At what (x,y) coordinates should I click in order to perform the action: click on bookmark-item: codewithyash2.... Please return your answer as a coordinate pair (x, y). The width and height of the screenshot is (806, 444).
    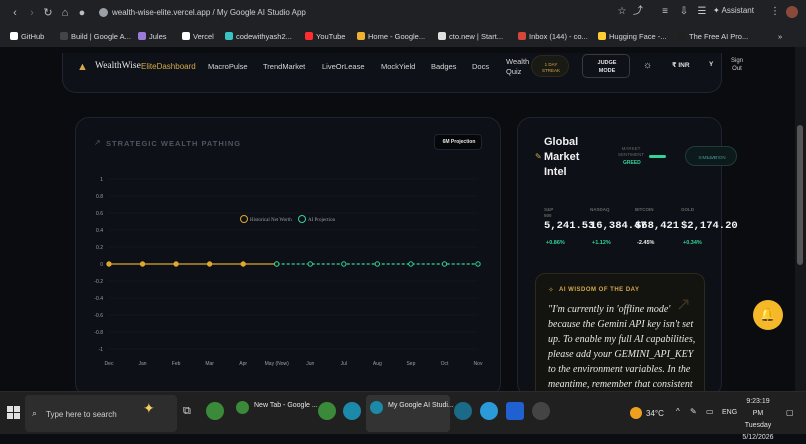
    Looking at the image, I should click on (258, 36).